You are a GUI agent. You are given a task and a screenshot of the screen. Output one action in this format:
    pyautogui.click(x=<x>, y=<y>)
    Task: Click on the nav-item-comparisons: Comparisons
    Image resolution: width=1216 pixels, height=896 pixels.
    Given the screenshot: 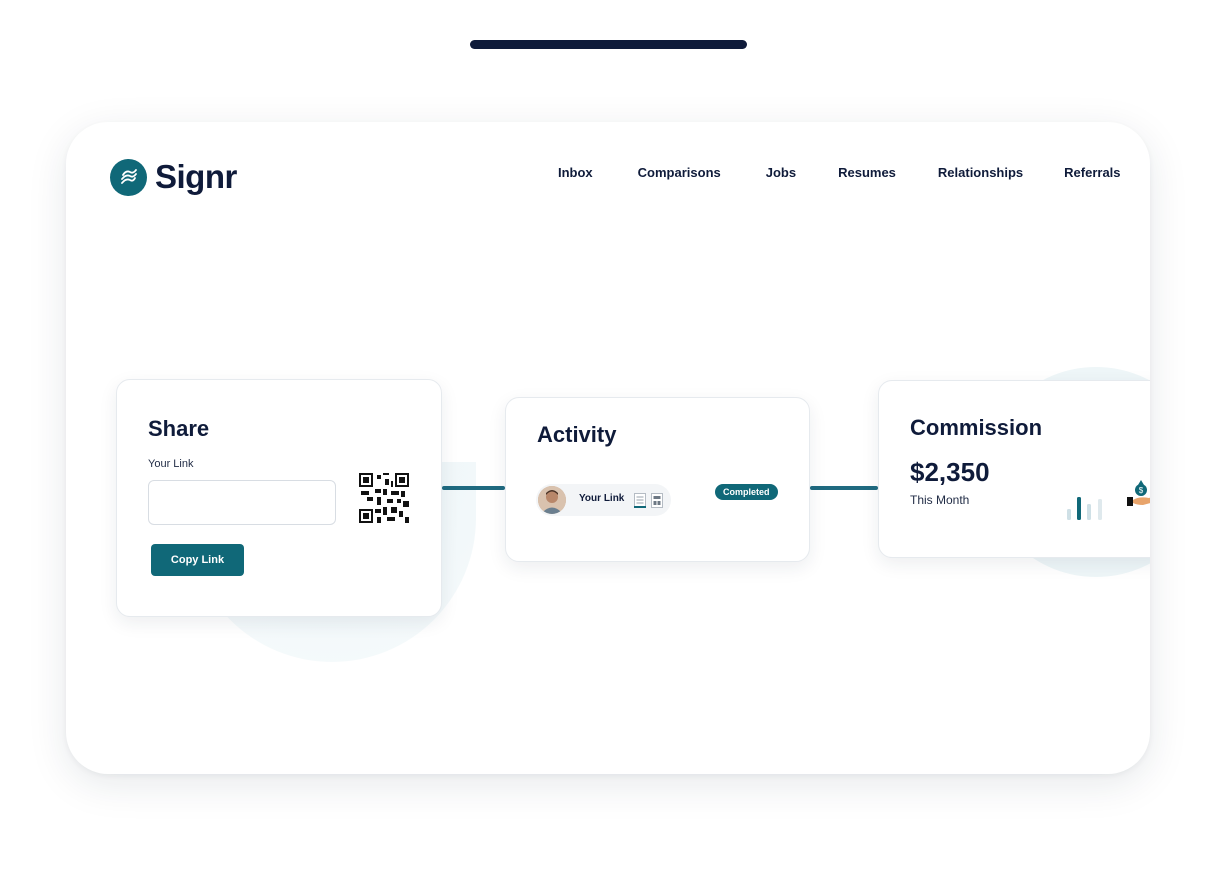 What is the action you would take?
    pyautogui.click(x=679, y=172)
    